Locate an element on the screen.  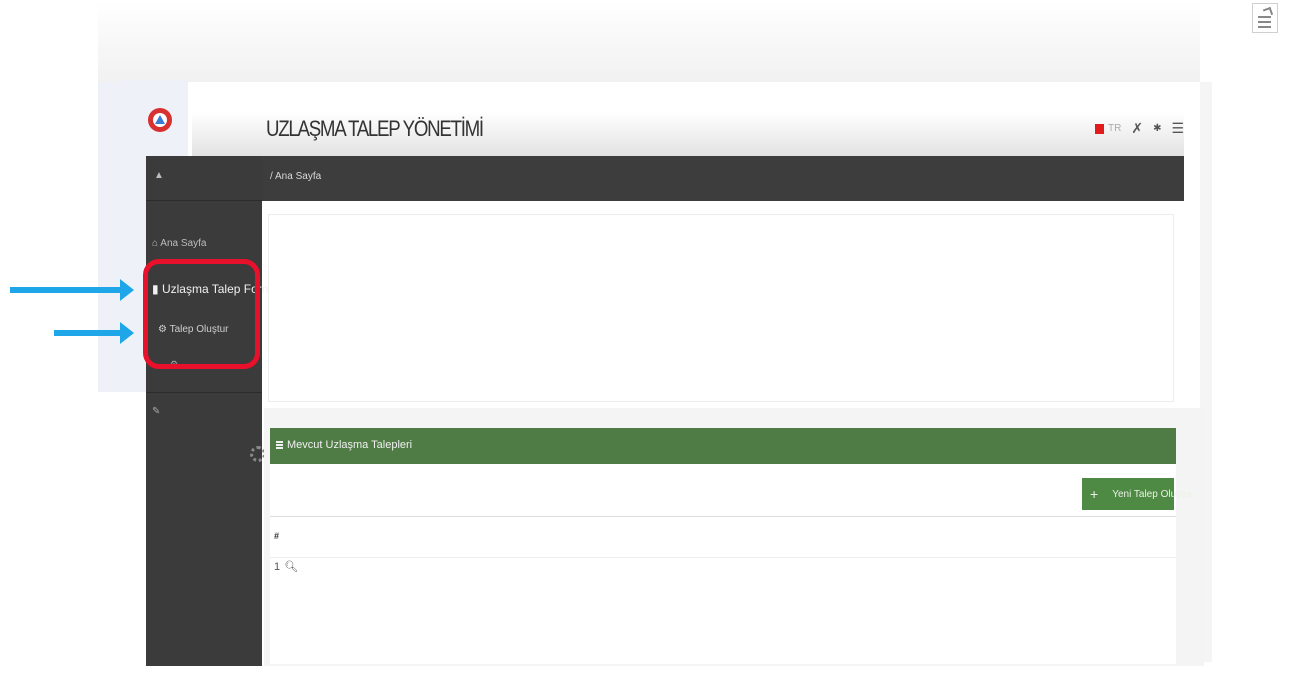
outer-frame-top is located at coordinates (649, 41).